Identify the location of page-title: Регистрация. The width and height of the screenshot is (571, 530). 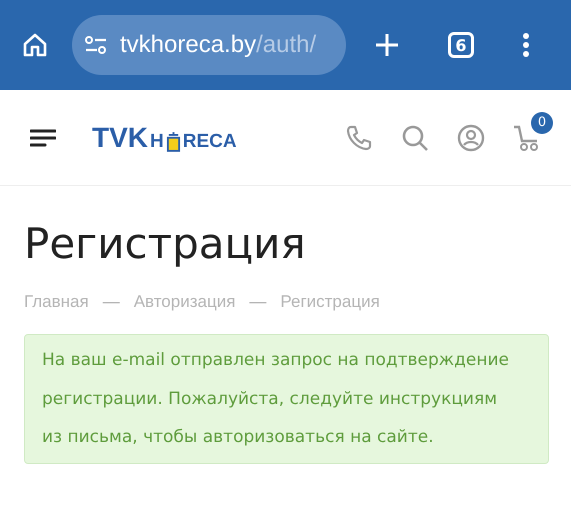
(165, 244).